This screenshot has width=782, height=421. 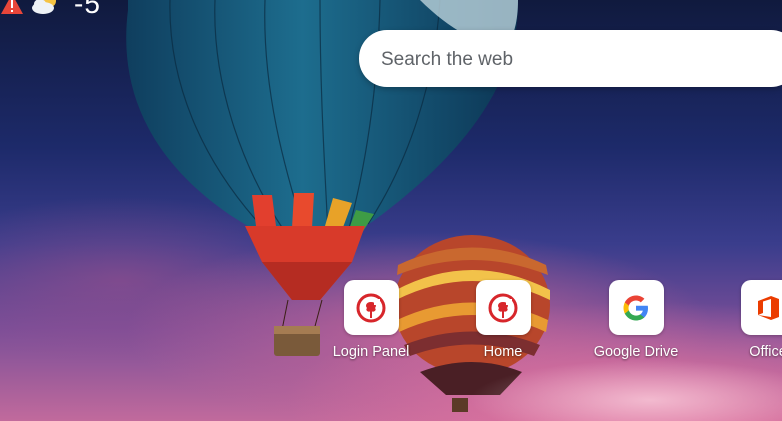 I want to click on search-input, so click(x=571, y=59).